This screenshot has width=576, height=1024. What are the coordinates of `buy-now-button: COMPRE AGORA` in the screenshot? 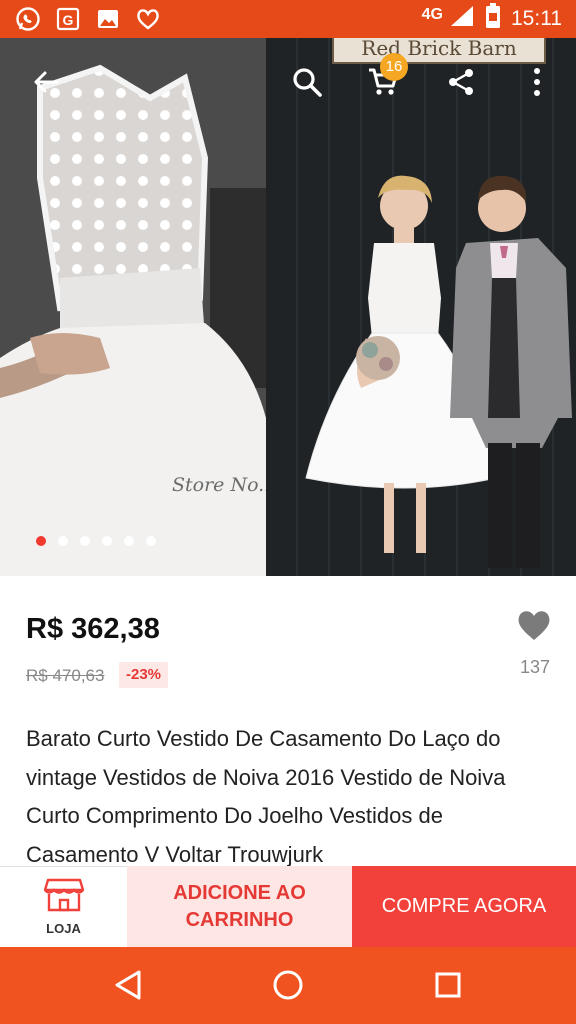 It's located at (464, 906).